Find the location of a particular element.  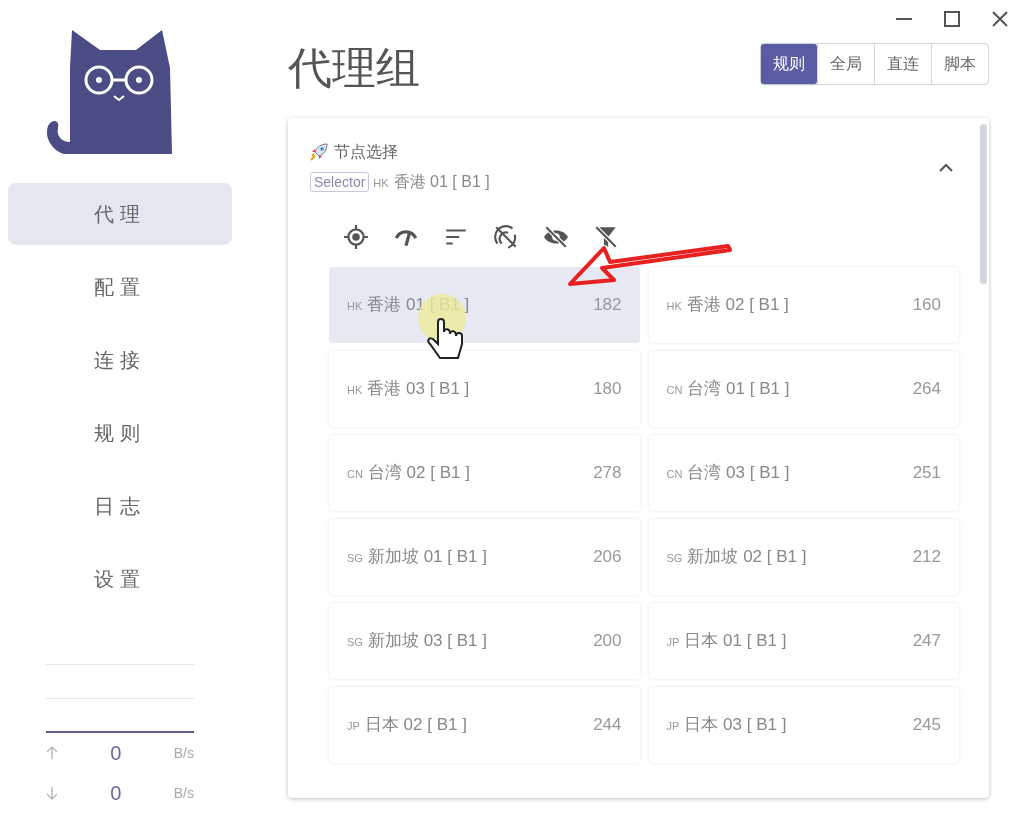

node-card: SG 新加坡 02 [ B1 ] 212 is located at coordinates (803, 557).